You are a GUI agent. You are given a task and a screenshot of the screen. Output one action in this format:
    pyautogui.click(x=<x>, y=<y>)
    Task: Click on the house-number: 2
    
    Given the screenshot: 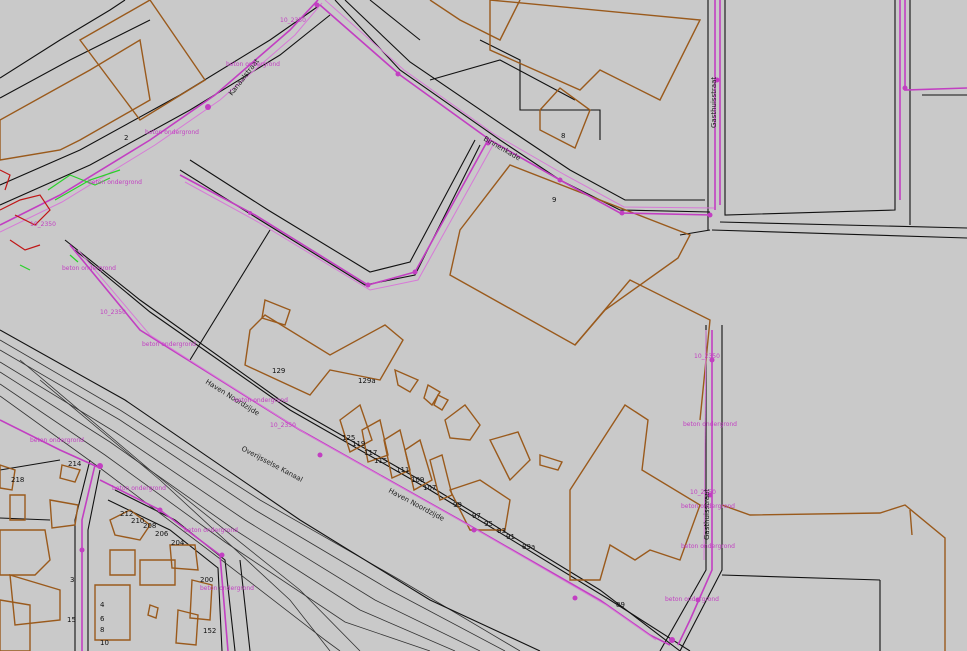 What is the action you would take?
    pyautogui.click(x=126, y=138)
    